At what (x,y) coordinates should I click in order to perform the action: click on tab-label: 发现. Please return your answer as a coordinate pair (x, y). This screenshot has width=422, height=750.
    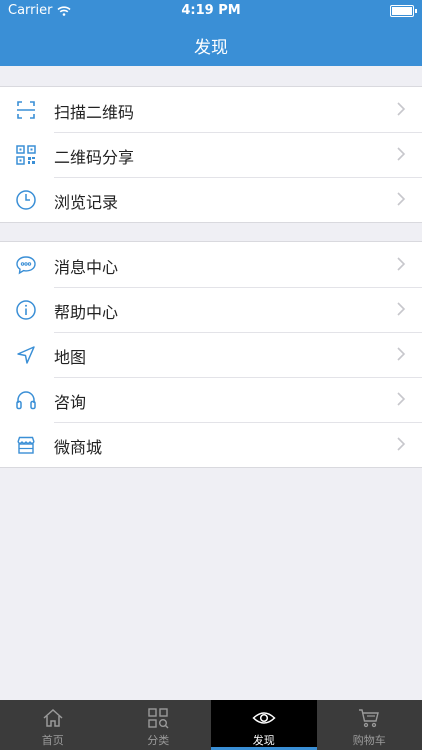
    Looking at the image, I should click on (263, 740).